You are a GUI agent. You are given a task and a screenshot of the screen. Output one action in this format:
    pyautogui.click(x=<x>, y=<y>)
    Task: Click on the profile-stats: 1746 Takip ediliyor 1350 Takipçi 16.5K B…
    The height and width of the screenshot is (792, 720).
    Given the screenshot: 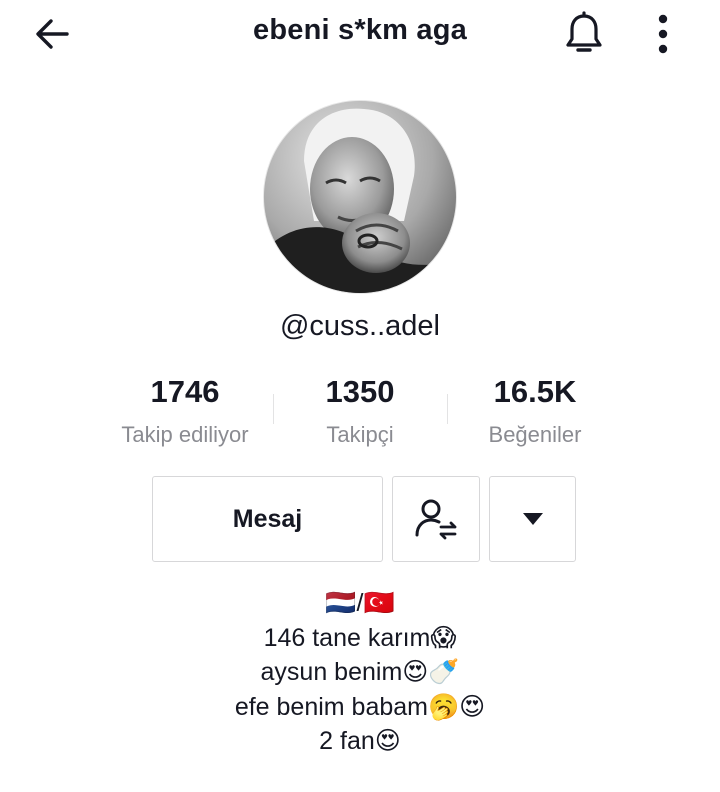 What is the action you would take?
    pyautogui.click(x=360, y=412)
    